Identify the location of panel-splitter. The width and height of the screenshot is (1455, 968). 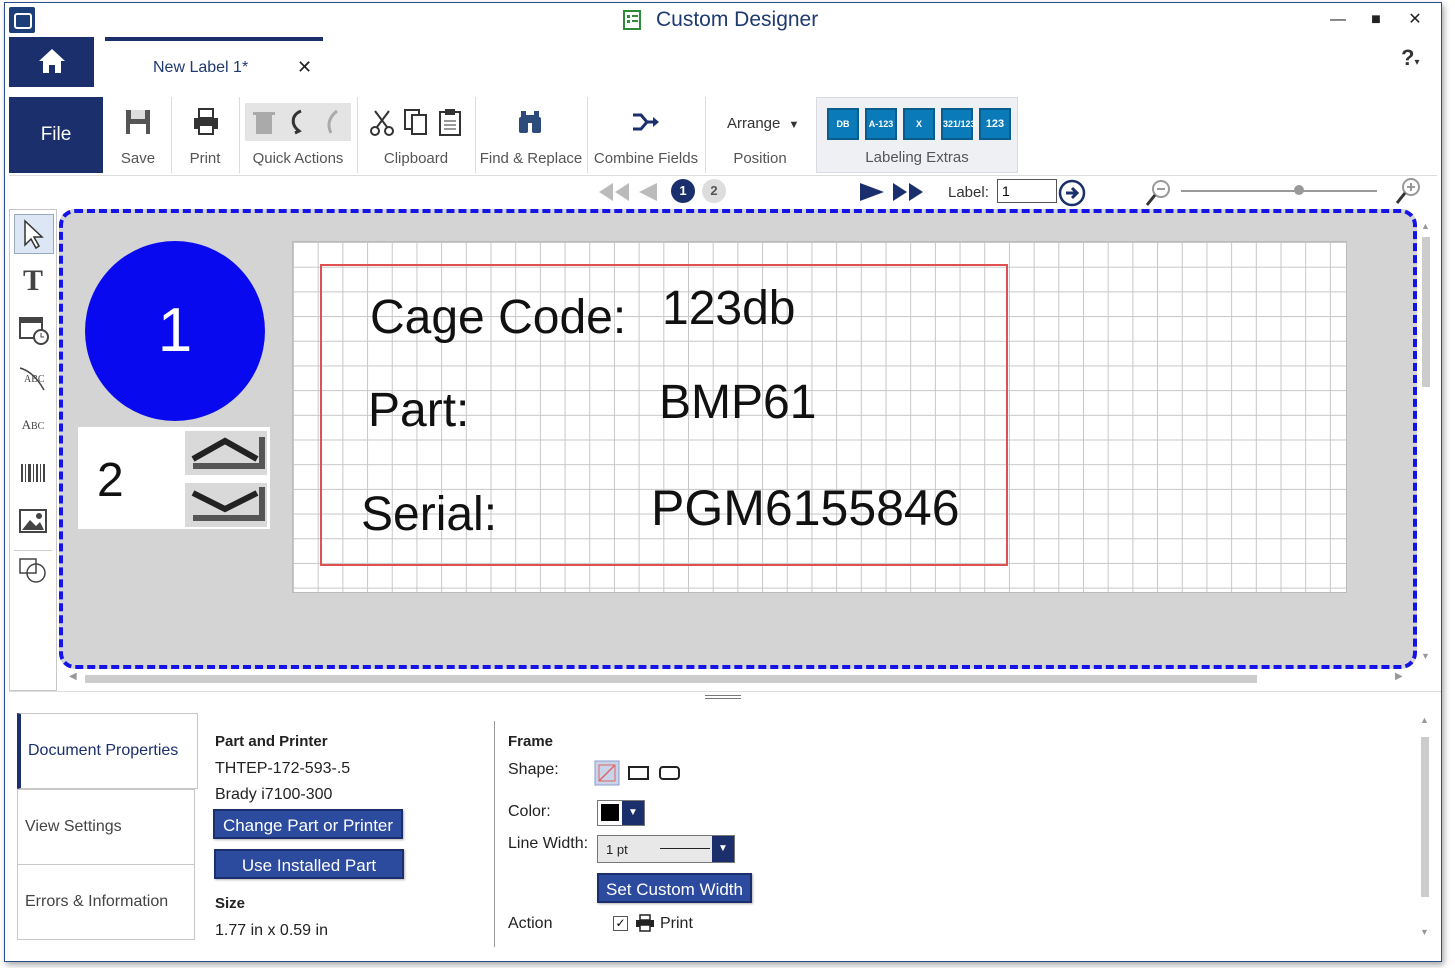
(725, 698).